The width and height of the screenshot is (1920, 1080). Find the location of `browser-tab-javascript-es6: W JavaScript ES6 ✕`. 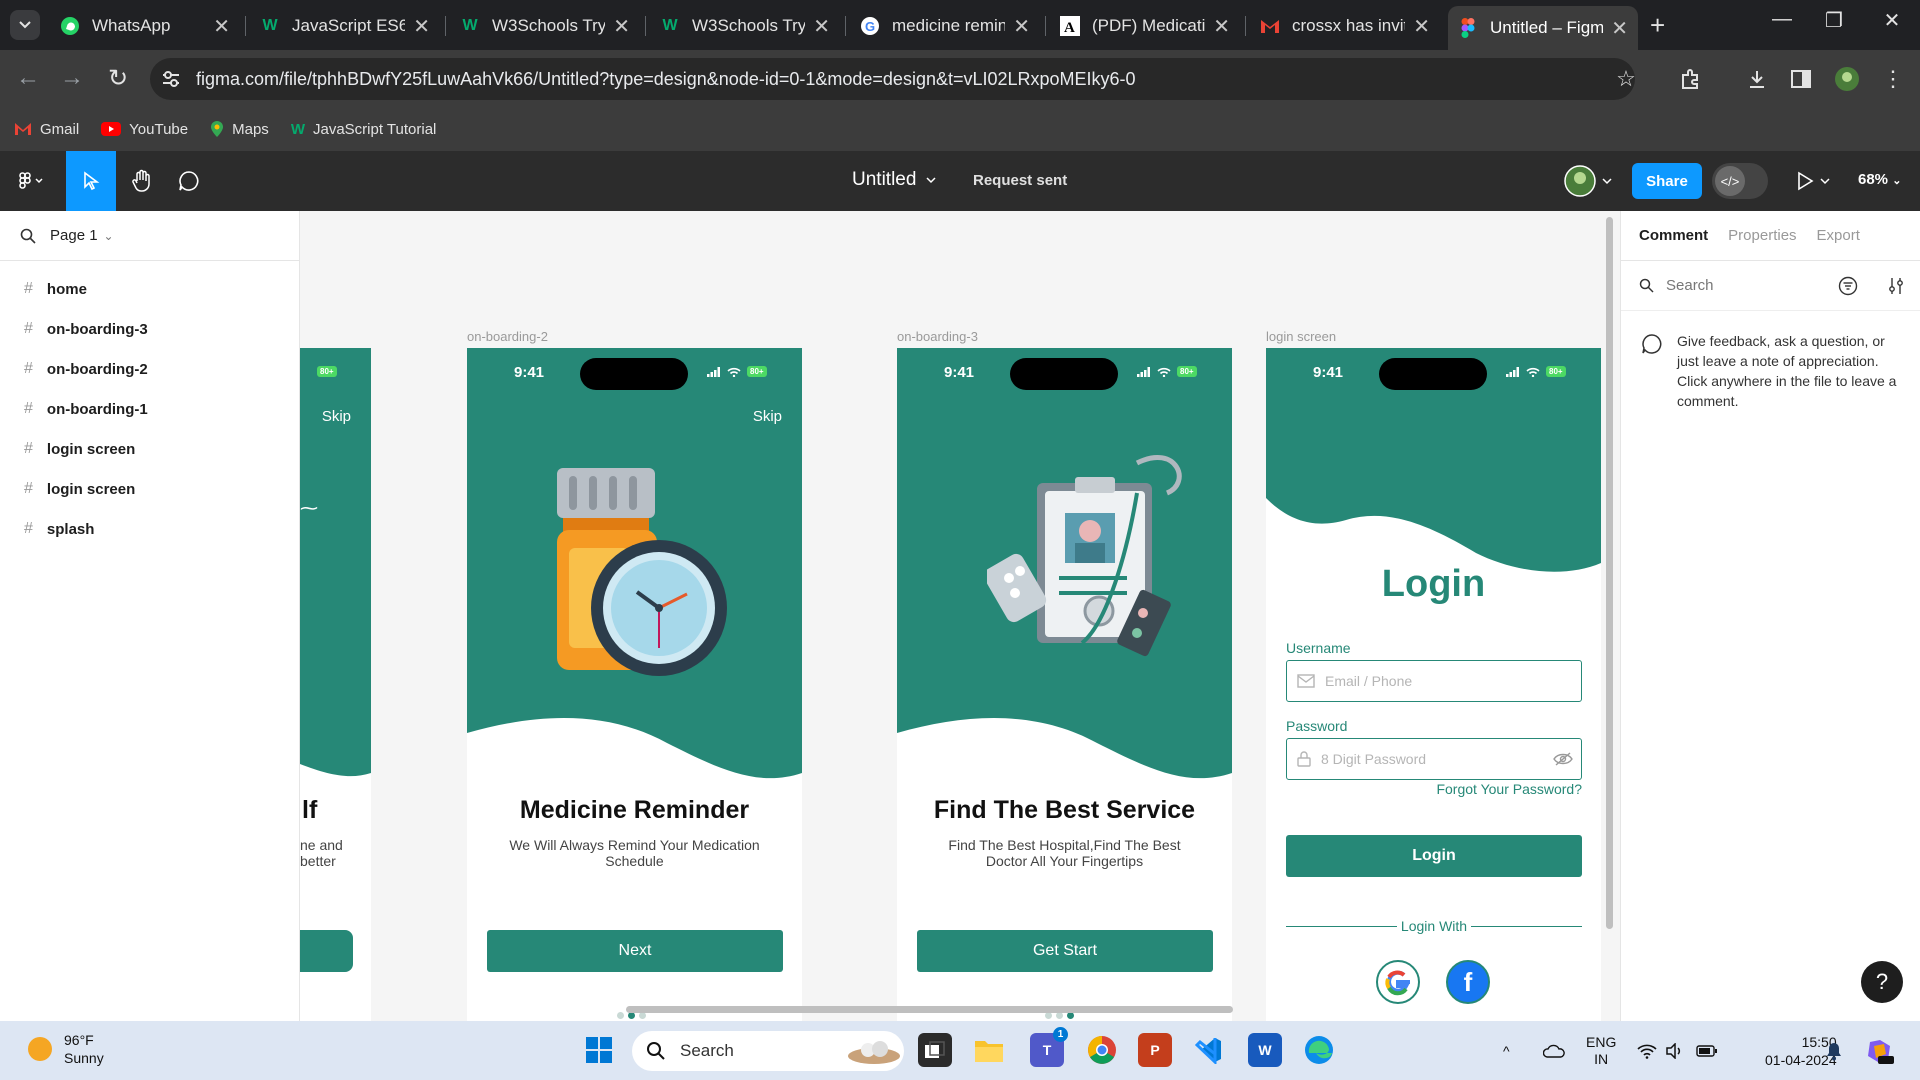

browser-tab-javascript-es6: W JavaScript ES6 ✕ is located at coordinates (345, 26).